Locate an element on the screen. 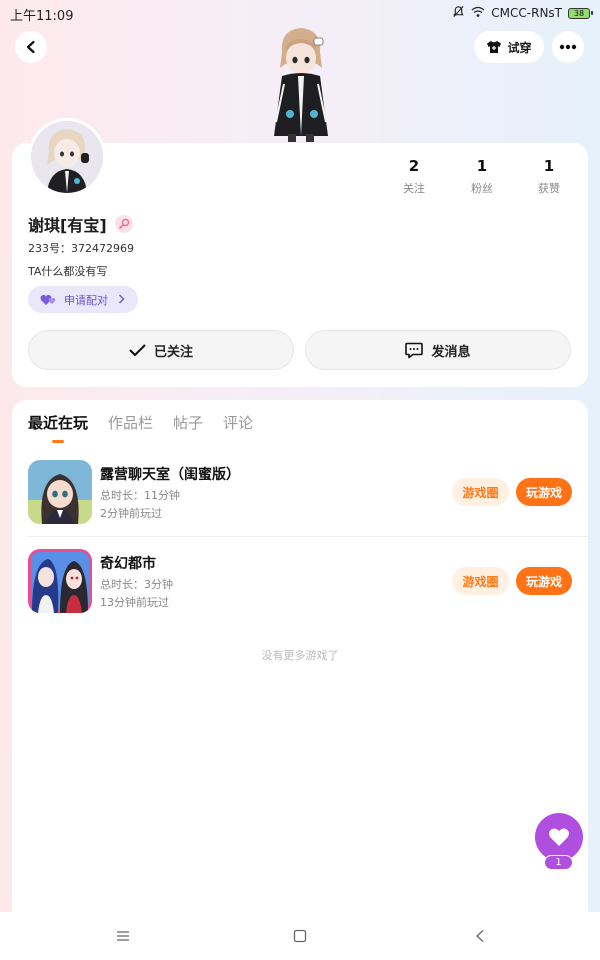  check-icon is located at coordinates (137, 350).